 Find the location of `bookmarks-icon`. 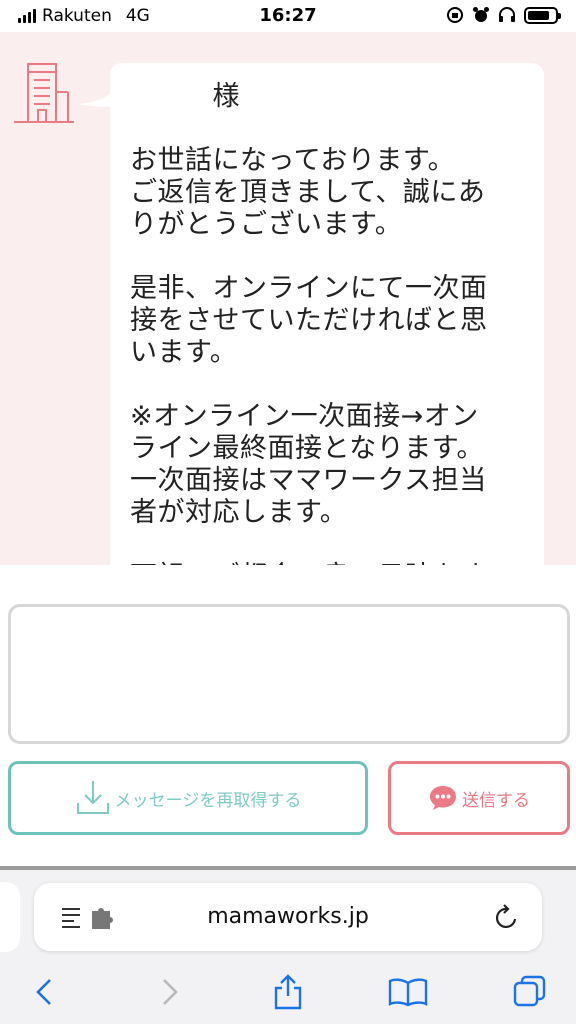

bookmarks-icon is located at coordinates (408, 992).